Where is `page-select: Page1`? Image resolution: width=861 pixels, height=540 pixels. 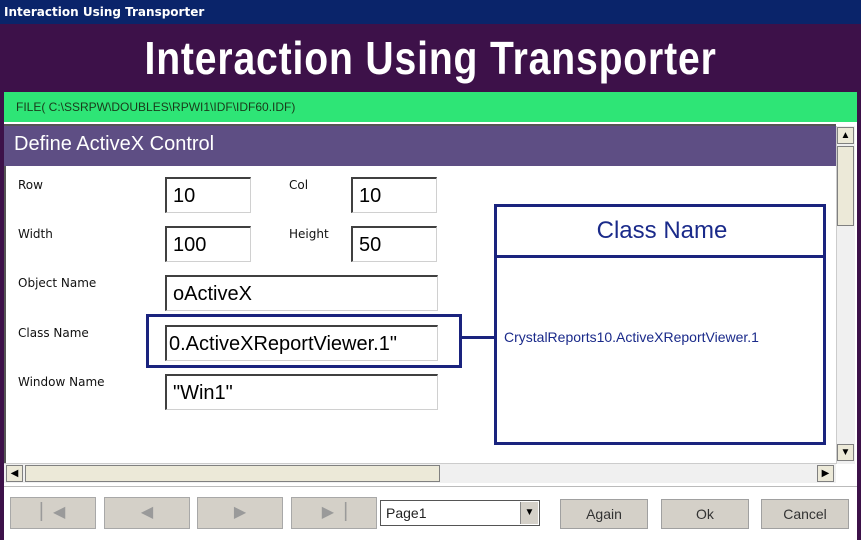 page-select: Page1 is located at coordinates (460, 513).